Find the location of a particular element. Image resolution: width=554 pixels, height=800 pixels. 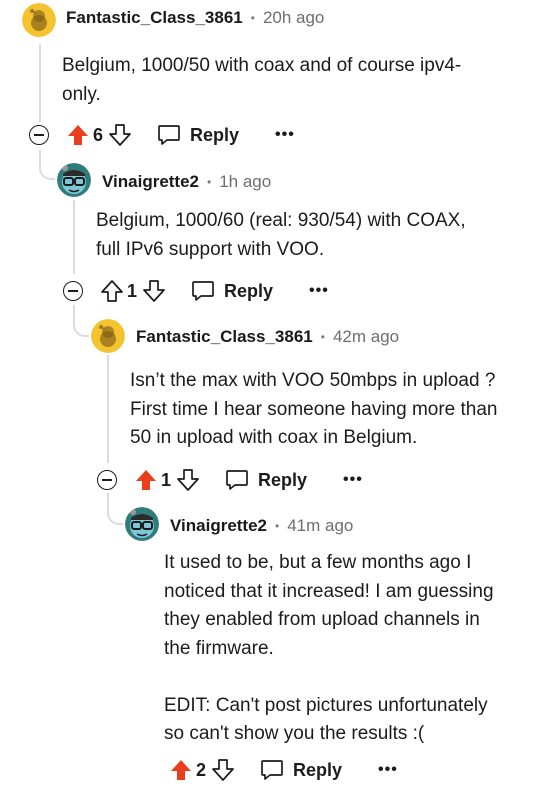

comment-line: only. is located at coordinates (81, 94).